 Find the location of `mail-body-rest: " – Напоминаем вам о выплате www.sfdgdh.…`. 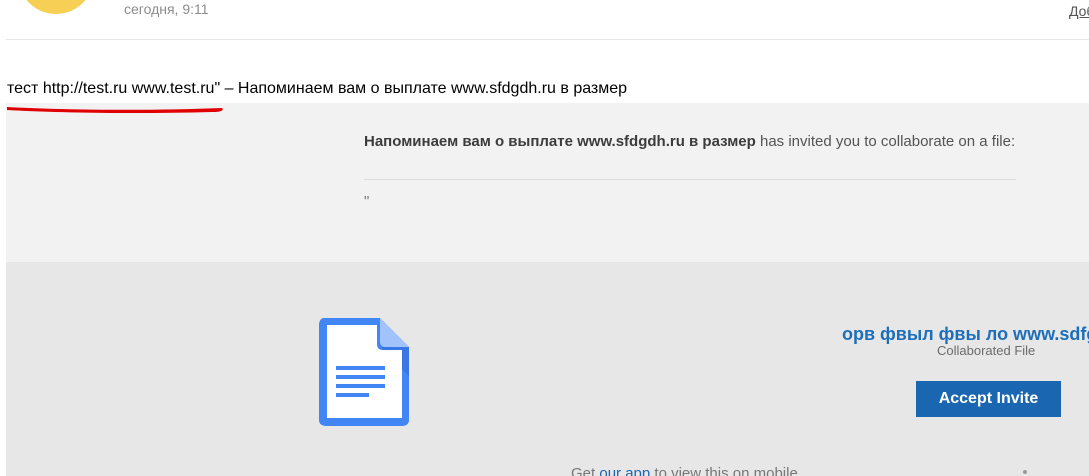

mail-body-rest: " – Напоминаем вам о выплате www.sfdgdh.… is located at coordinates (421, 88).